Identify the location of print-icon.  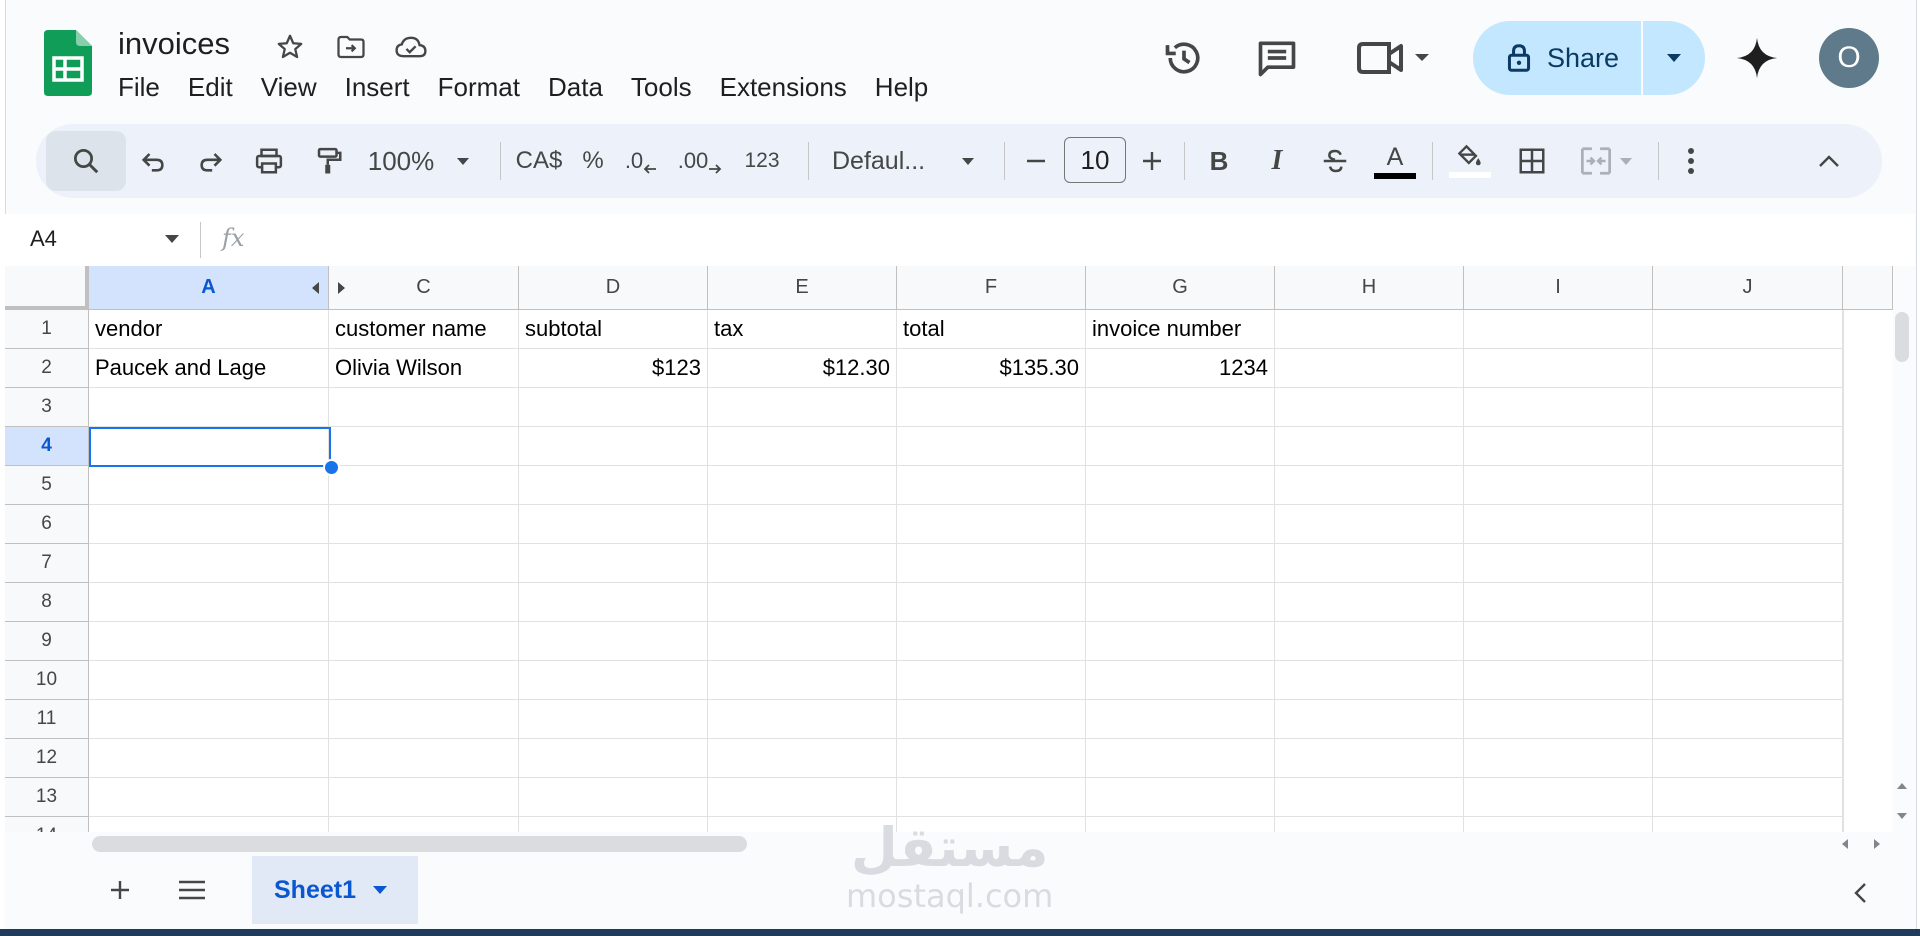
(269, 161).